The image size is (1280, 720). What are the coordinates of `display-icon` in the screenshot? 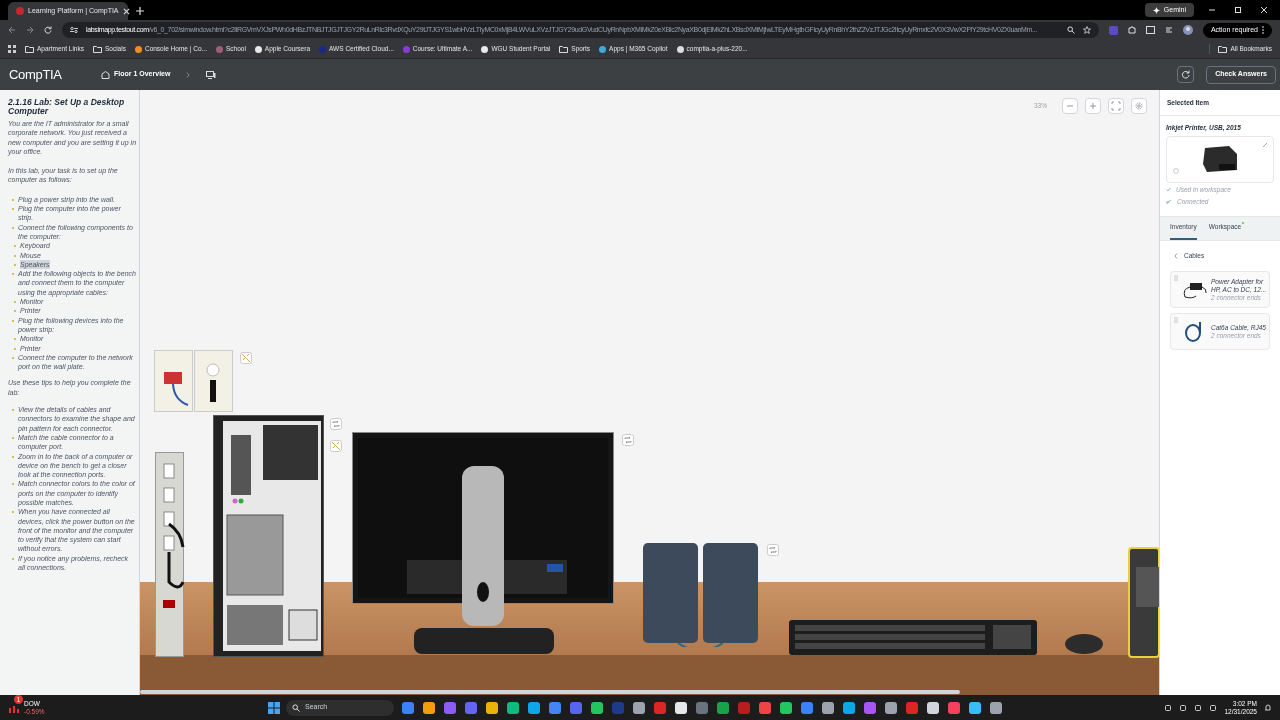 It's located at (1198, 707).